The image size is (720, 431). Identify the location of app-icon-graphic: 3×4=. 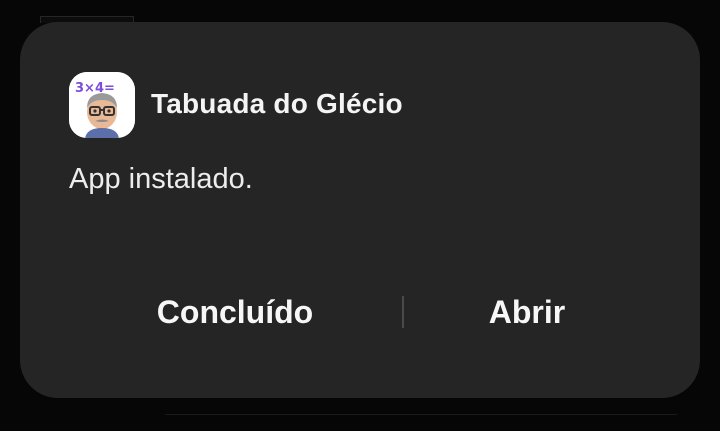
(102, 105).